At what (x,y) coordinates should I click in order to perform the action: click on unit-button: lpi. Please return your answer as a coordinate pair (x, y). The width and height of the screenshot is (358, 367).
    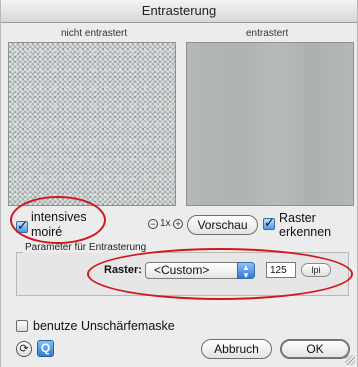
    Looking at the image, I should click on (316, 270).